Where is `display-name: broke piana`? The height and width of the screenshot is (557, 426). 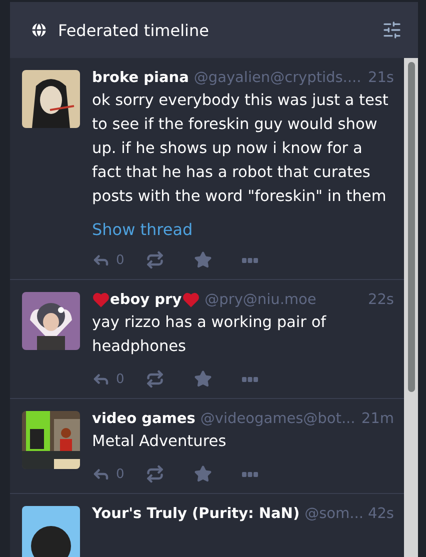
display-name: broke piana is located at coordinates (140, 78).